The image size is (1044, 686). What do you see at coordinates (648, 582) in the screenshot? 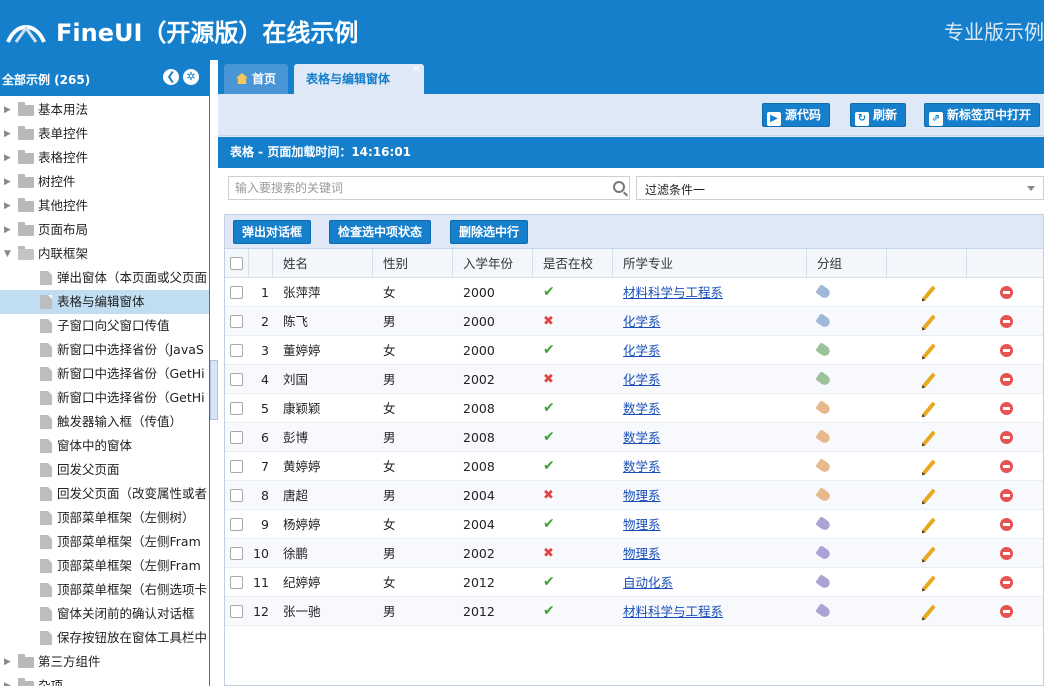
I see `major-link: 自动化系` at bounding box center [648, 582].